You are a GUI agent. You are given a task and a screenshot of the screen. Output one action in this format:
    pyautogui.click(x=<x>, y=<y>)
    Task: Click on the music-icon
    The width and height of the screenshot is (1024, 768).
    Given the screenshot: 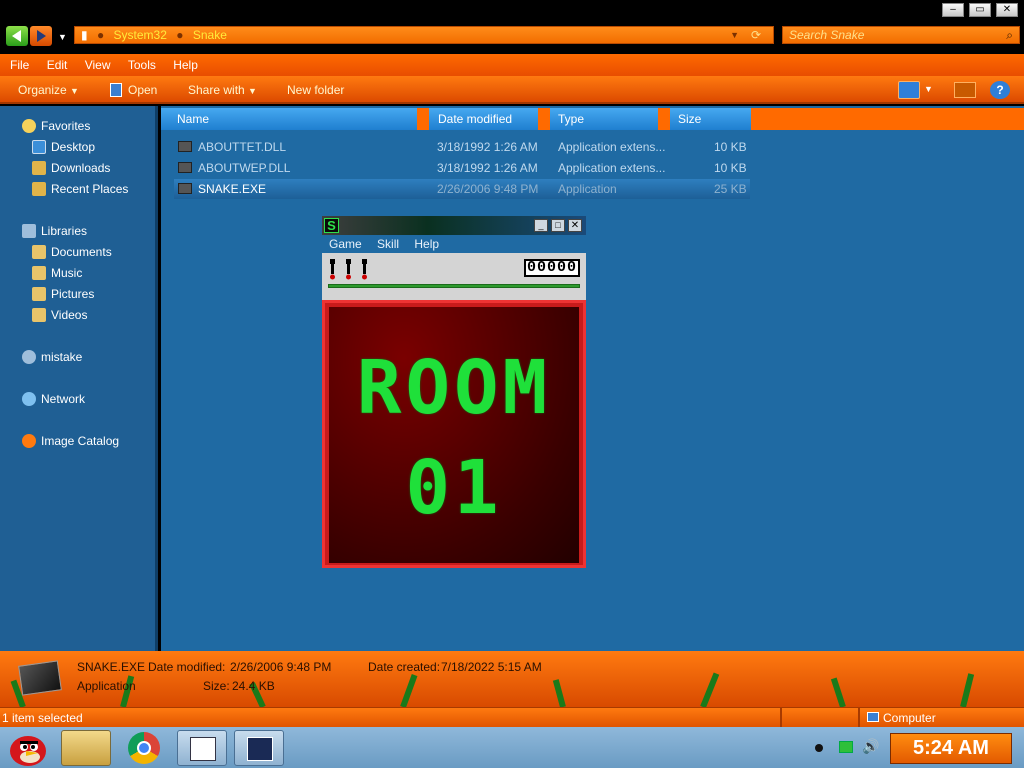 What is the action you would take?
    pyautogui.click(x=39, y=273)
    